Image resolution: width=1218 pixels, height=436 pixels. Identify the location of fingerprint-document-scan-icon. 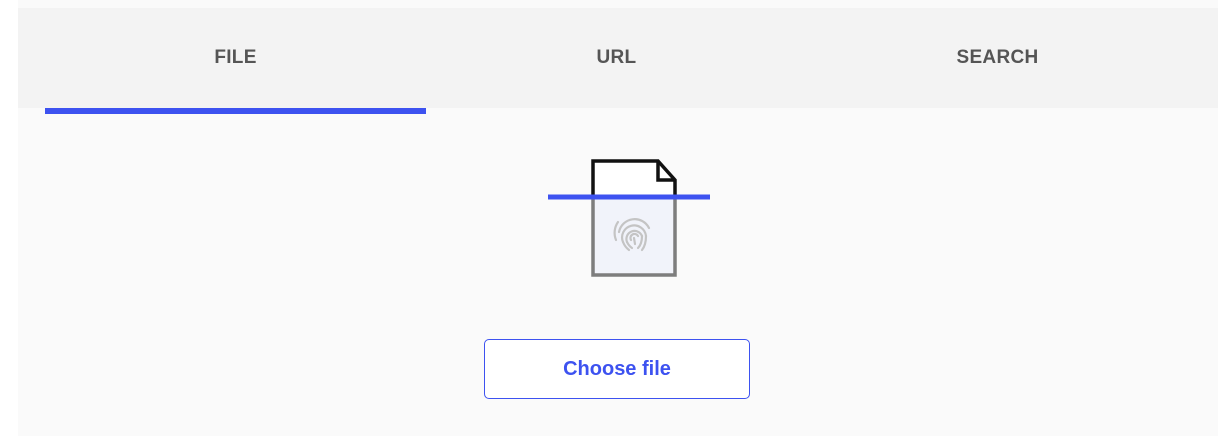
(629, 218).